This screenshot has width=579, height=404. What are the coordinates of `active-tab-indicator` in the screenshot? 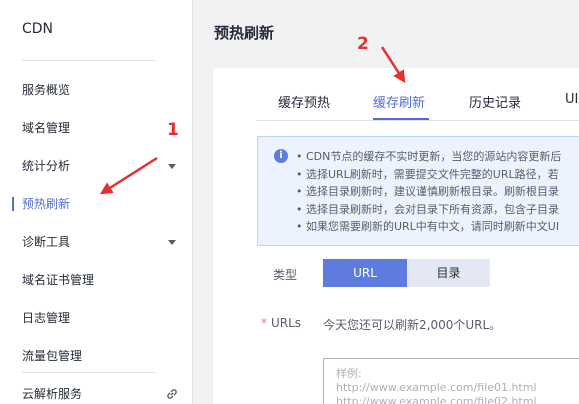 It's located at (401, 119).